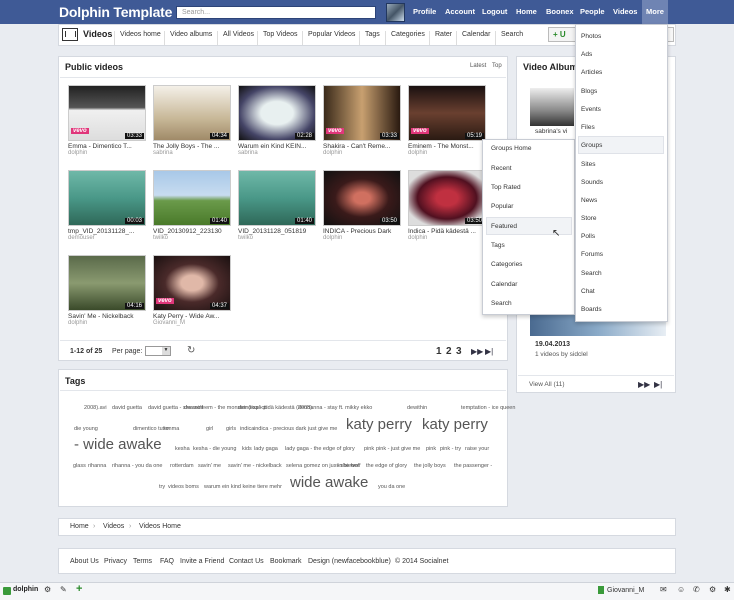 The width and height of the screenshot is (734, 600). What do you see at coordinates (214, 449) in the screenshot?
I see `tag-link: kesha - die young` at bounding box center [214, 449].